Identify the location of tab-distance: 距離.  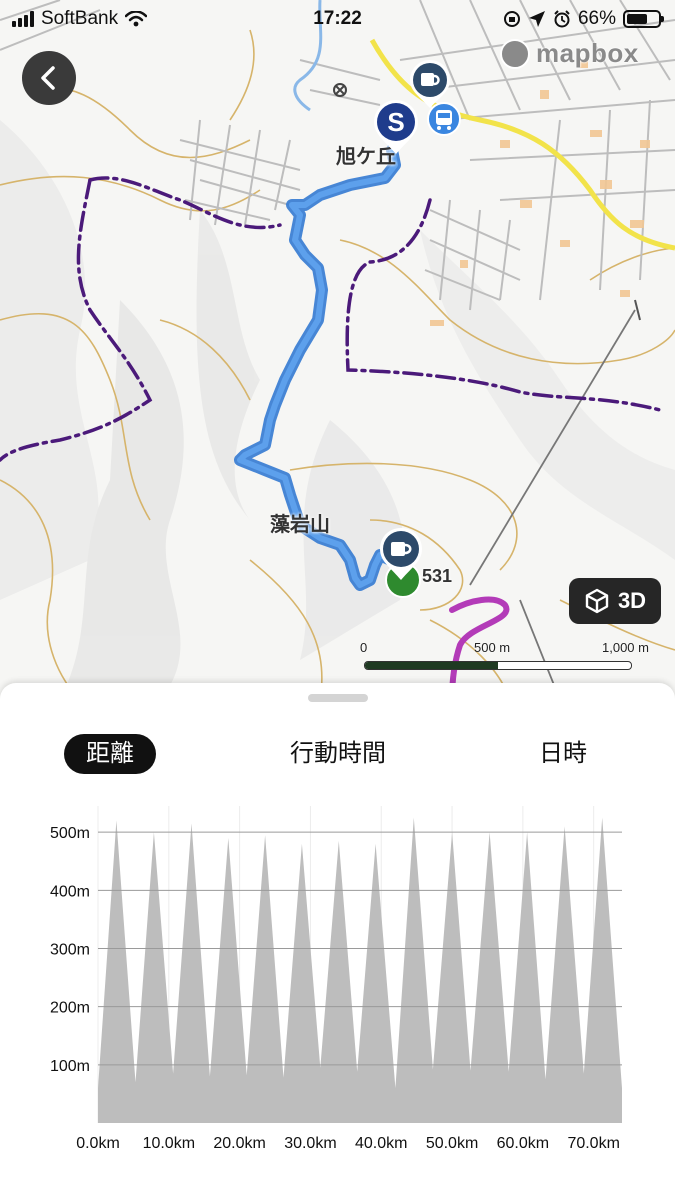
(110, 754).